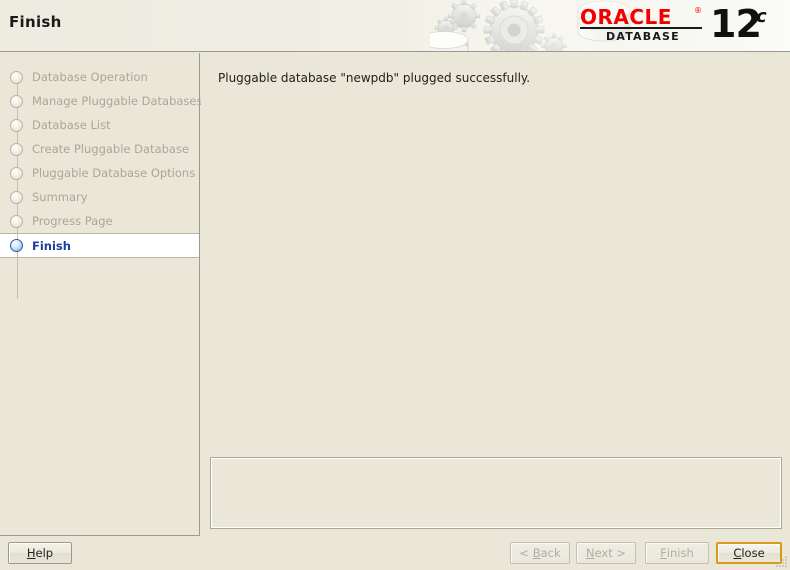 Image resolution: width=790 pixels, height=570 pixels. I want to click on next-button-label: ext >, so click(610, 553).